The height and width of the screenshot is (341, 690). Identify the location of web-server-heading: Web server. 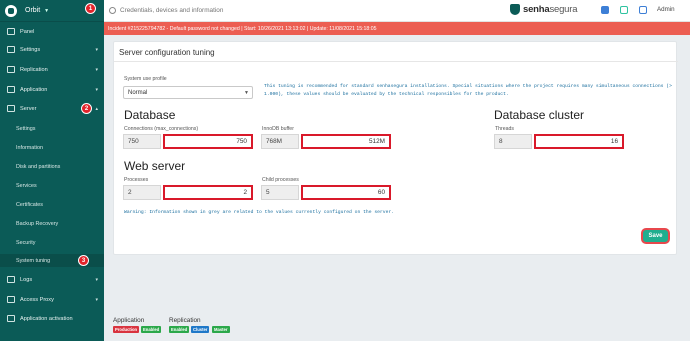
(155, 166).